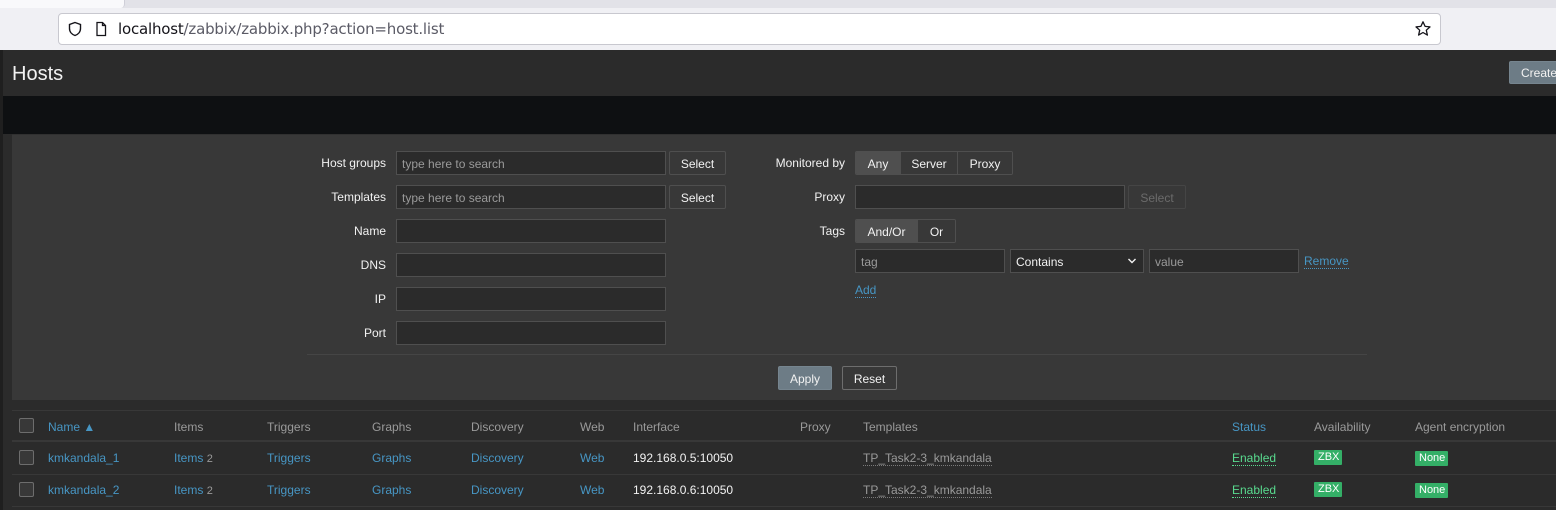 This screenshot has height=510, width=1556. I want to click on add-tag-link: Add, so click(866, 291).